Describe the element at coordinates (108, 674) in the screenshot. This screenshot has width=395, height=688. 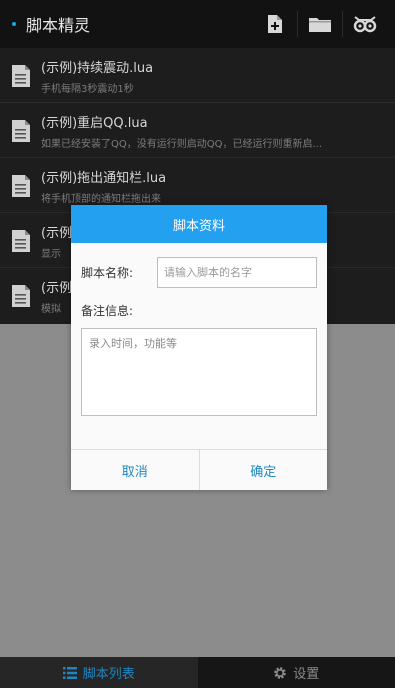
I see `tab-label: 脚本列表` at that location.